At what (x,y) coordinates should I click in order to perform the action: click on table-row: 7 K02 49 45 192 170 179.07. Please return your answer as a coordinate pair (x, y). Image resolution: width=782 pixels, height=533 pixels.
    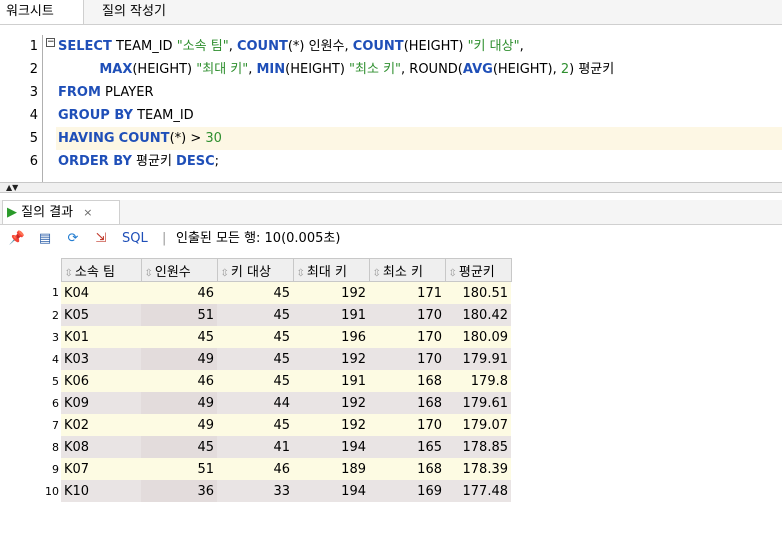
    Looking at the image, I should click on (257, 425).